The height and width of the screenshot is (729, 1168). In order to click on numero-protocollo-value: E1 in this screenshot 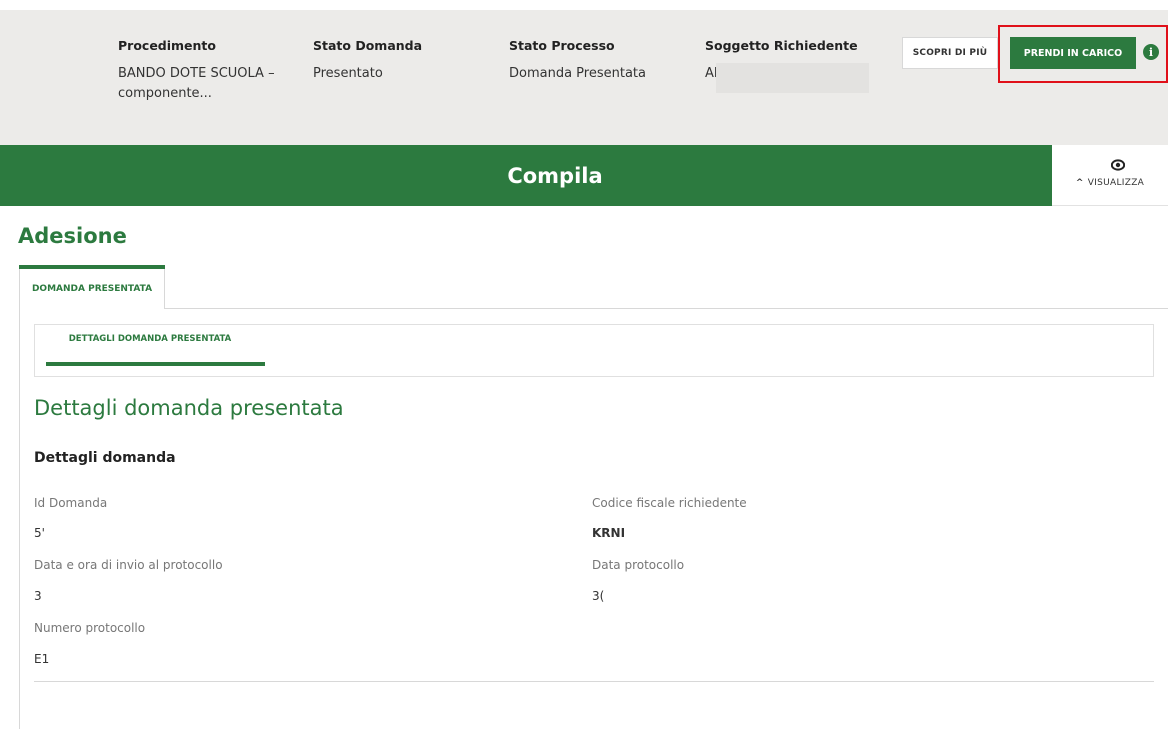, I will do `click(42, 659)`.